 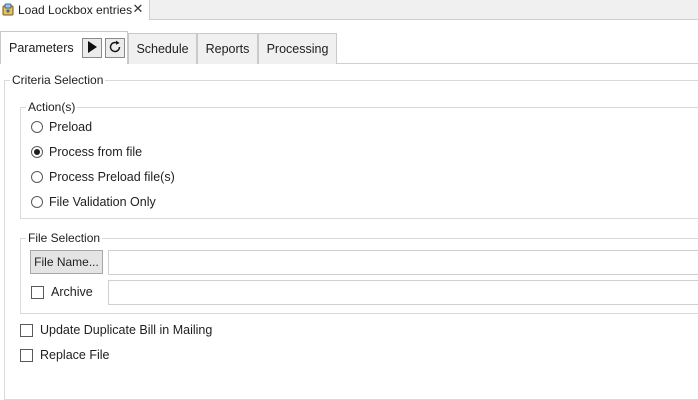 What do you see at coordinates (75, 355) in the screenshot?
I see `replace-file-label: Replace File` at bounding box center [75, 355].